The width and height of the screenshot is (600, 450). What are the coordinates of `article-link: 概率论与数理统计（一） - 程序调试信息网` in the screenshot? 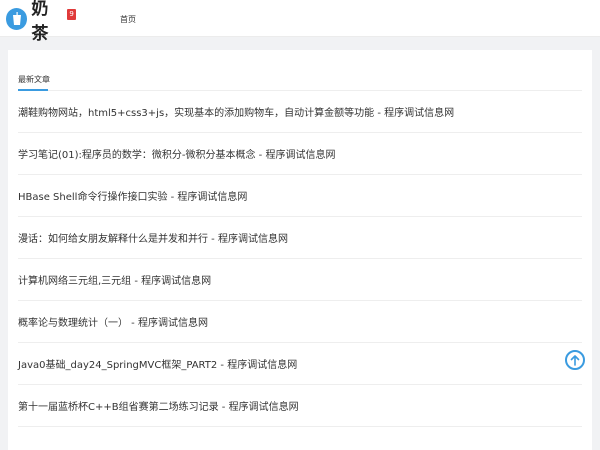 It's located at (113, 321).